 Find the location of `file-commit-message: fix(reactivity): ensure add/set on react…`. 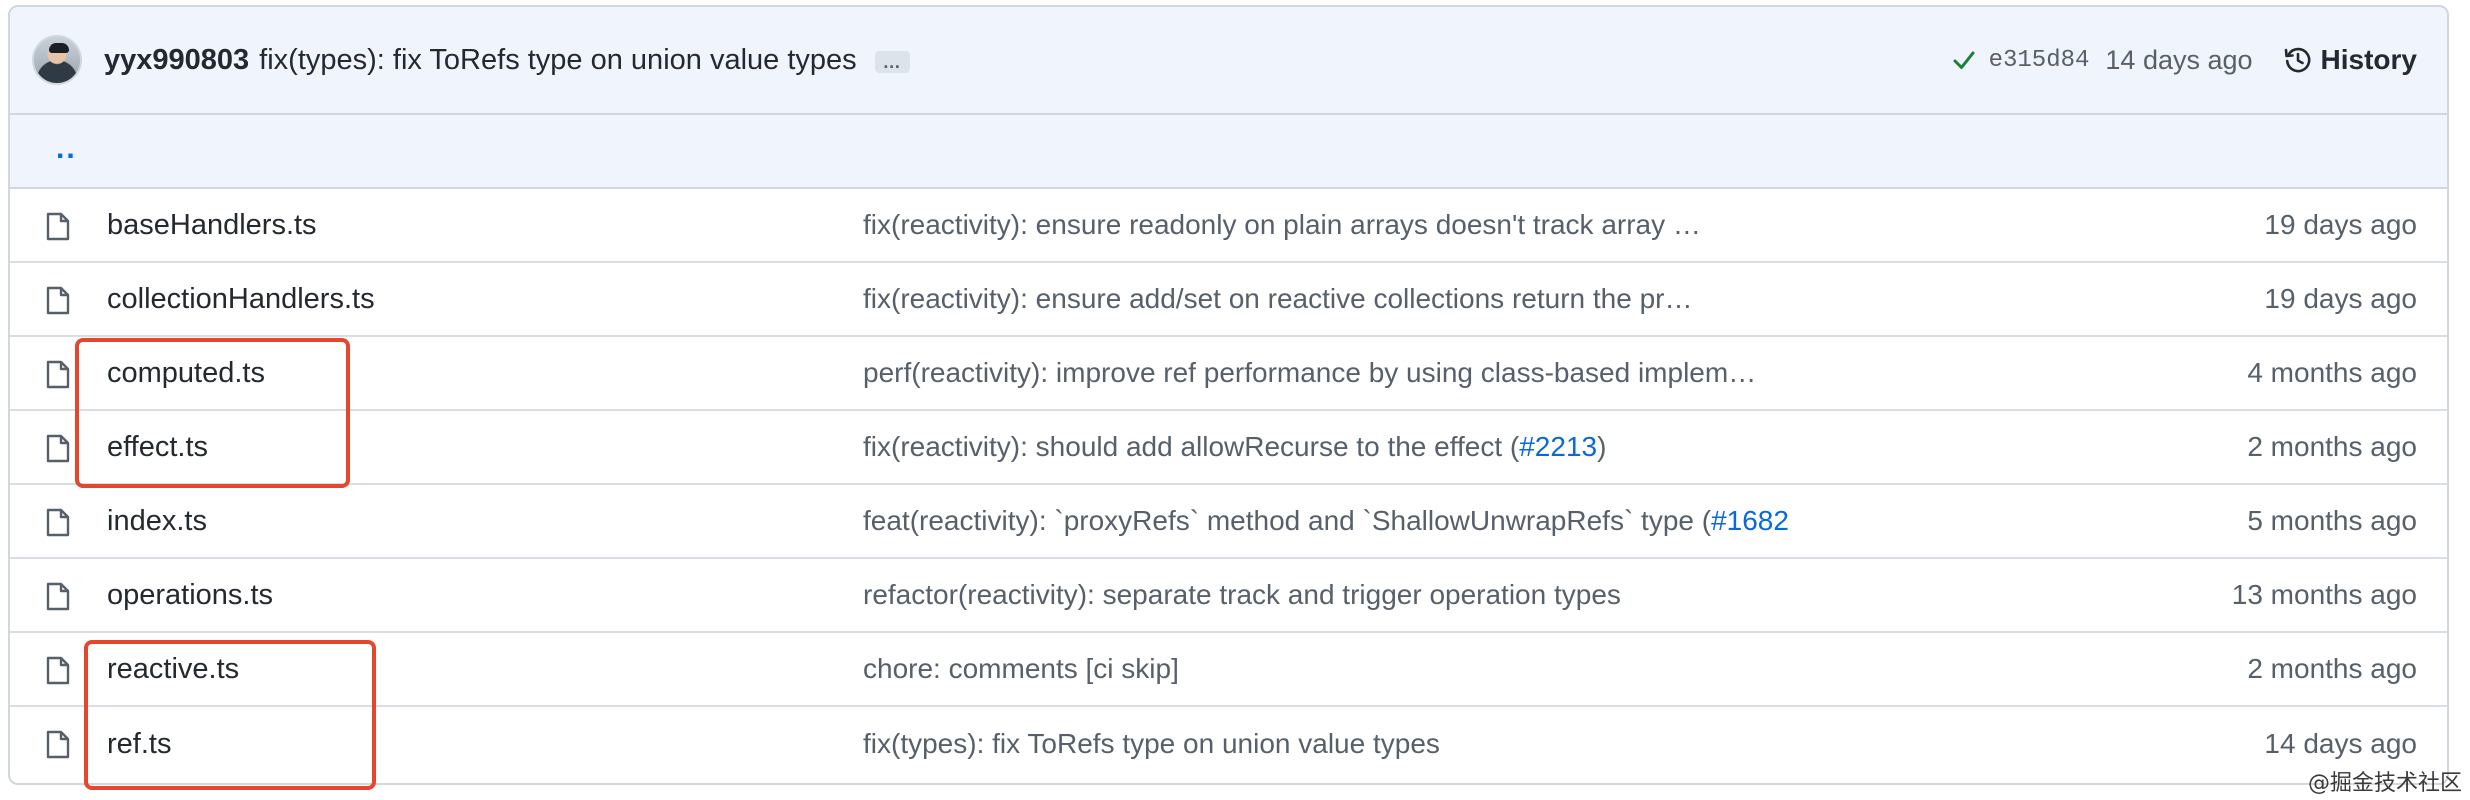

file-commit-message: fix(reactivity): ensure add/set on react… is located at coordinates (1277, 299).